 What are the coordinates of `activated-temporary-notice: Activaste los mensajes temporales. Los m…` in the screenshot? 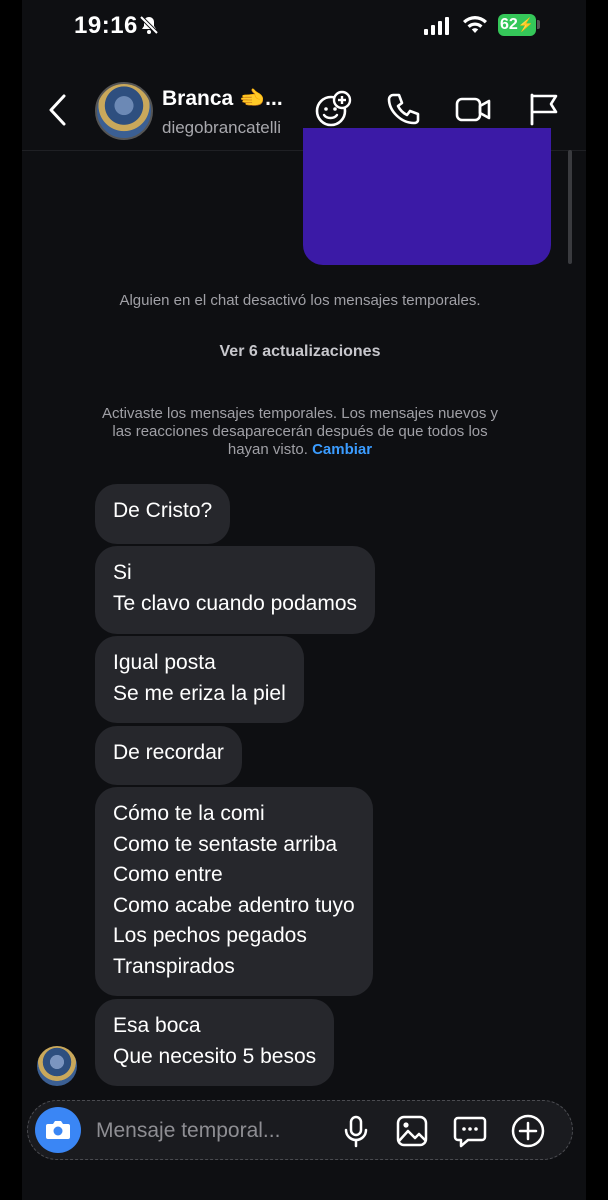 It's located at (300, 432).